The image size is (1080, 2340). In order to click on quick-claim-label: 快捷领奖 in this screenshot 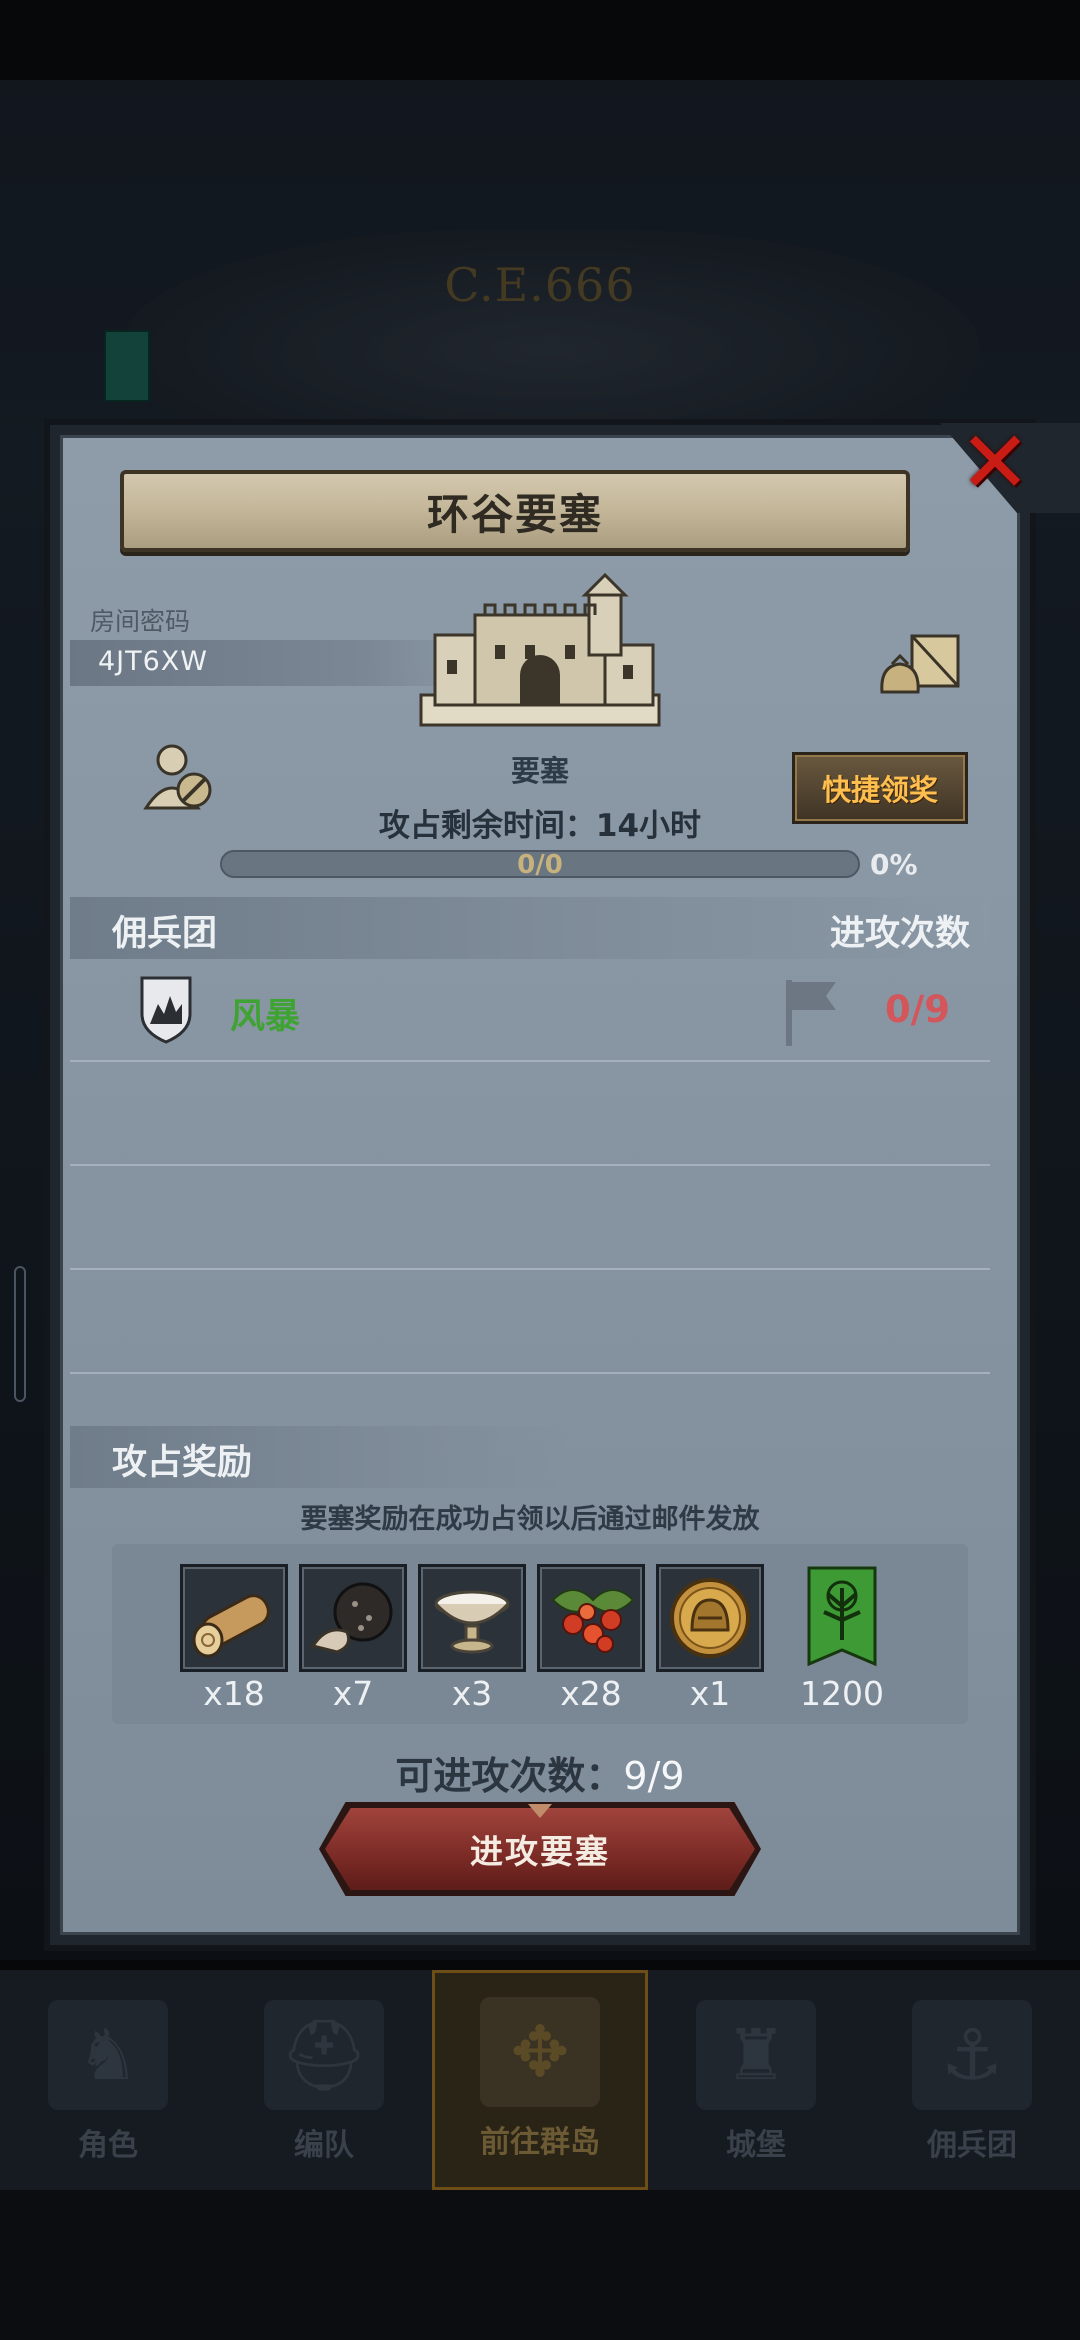, I will do `click(879, 790)`.